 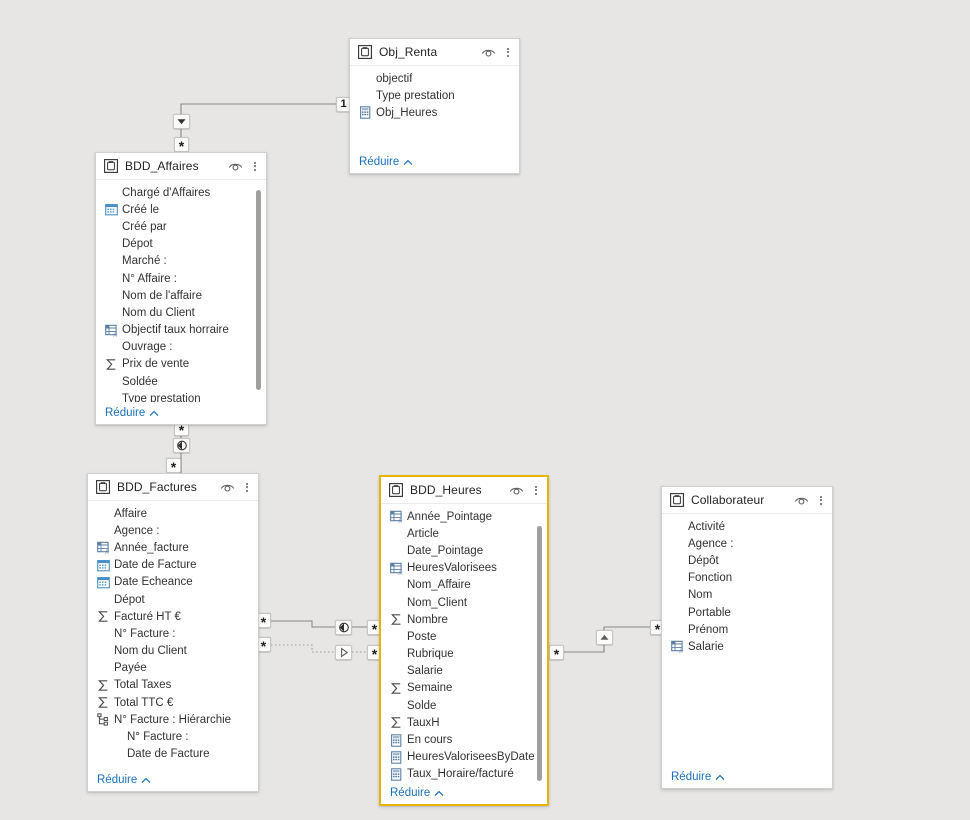 What do you see at coordinates (343, 652) in the screenshot?
I see `cross-filter-badge-single-right` at bounding box center [343, 652].